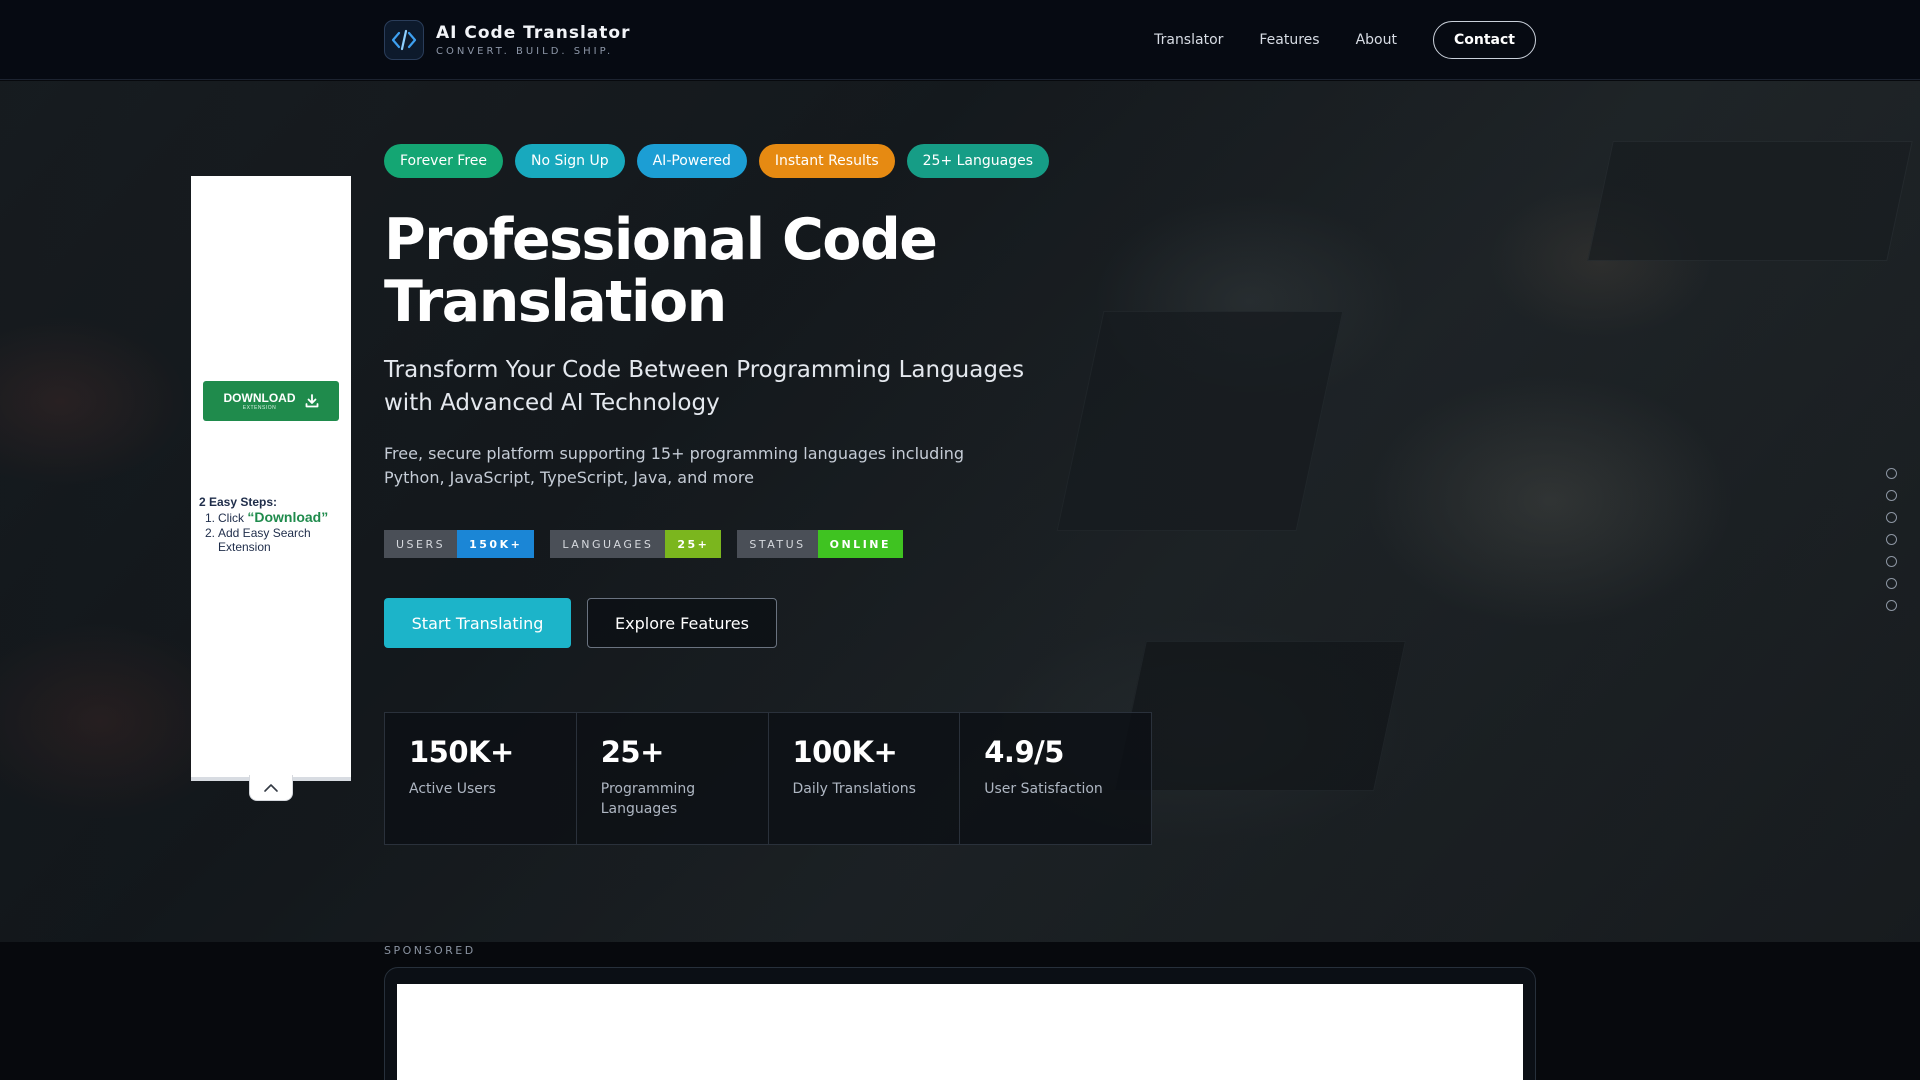 The height and width of the screenshot is (1080, 1920). What do you see at coordinates (525, 51) in the screenshot?
I see `brand-tagline: CONVERT. BUILD. SHIP.` at bounding box center [525, 51].